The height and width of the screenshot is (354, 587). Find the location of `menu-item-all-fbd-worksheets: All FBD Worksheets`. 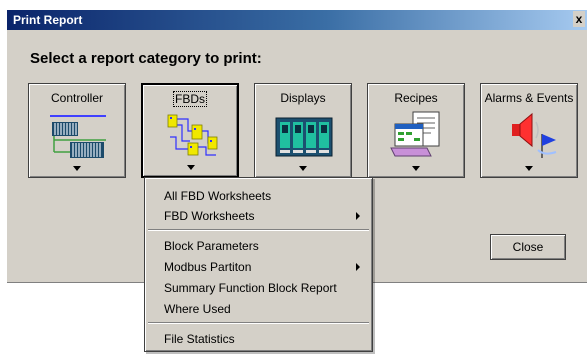

menu-item-all-fbd-worksheets: All FBD Worksheets is located at coordinates (258, 196).